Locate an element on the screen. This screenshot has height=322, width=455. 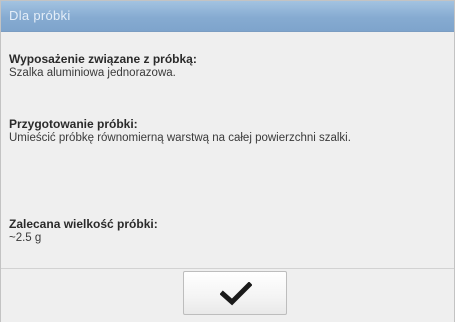
preparation-label: Przygotowanie próbki: is located at coordinates (73, 124).